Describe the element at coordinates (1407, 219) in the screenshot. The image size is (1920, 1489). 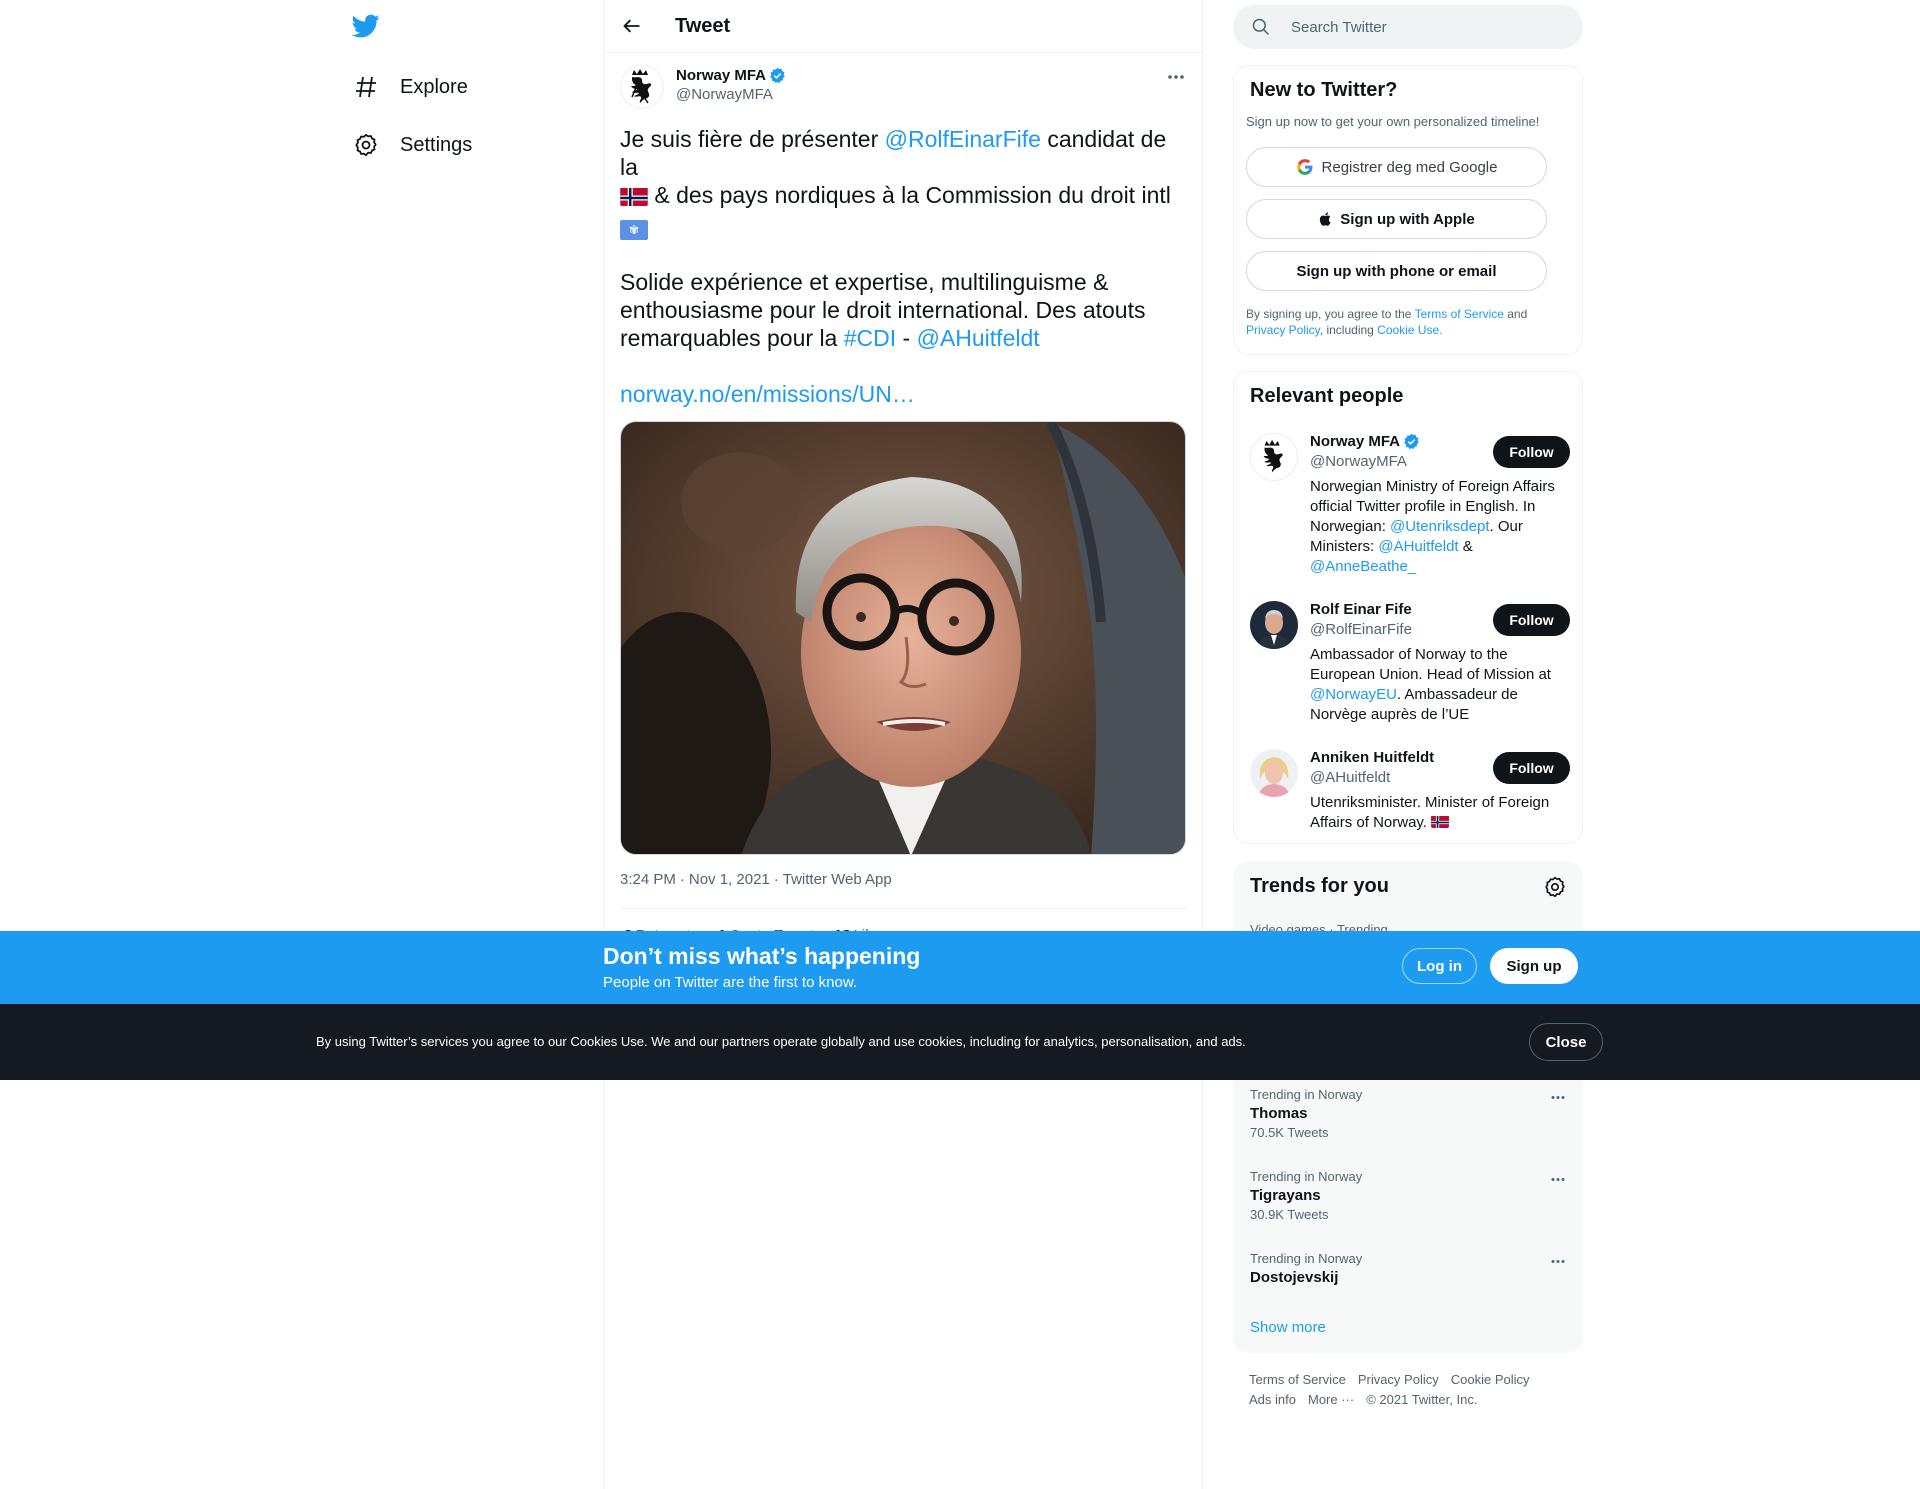
I see `apple-signup-label: Sign up with Apple` at that location.